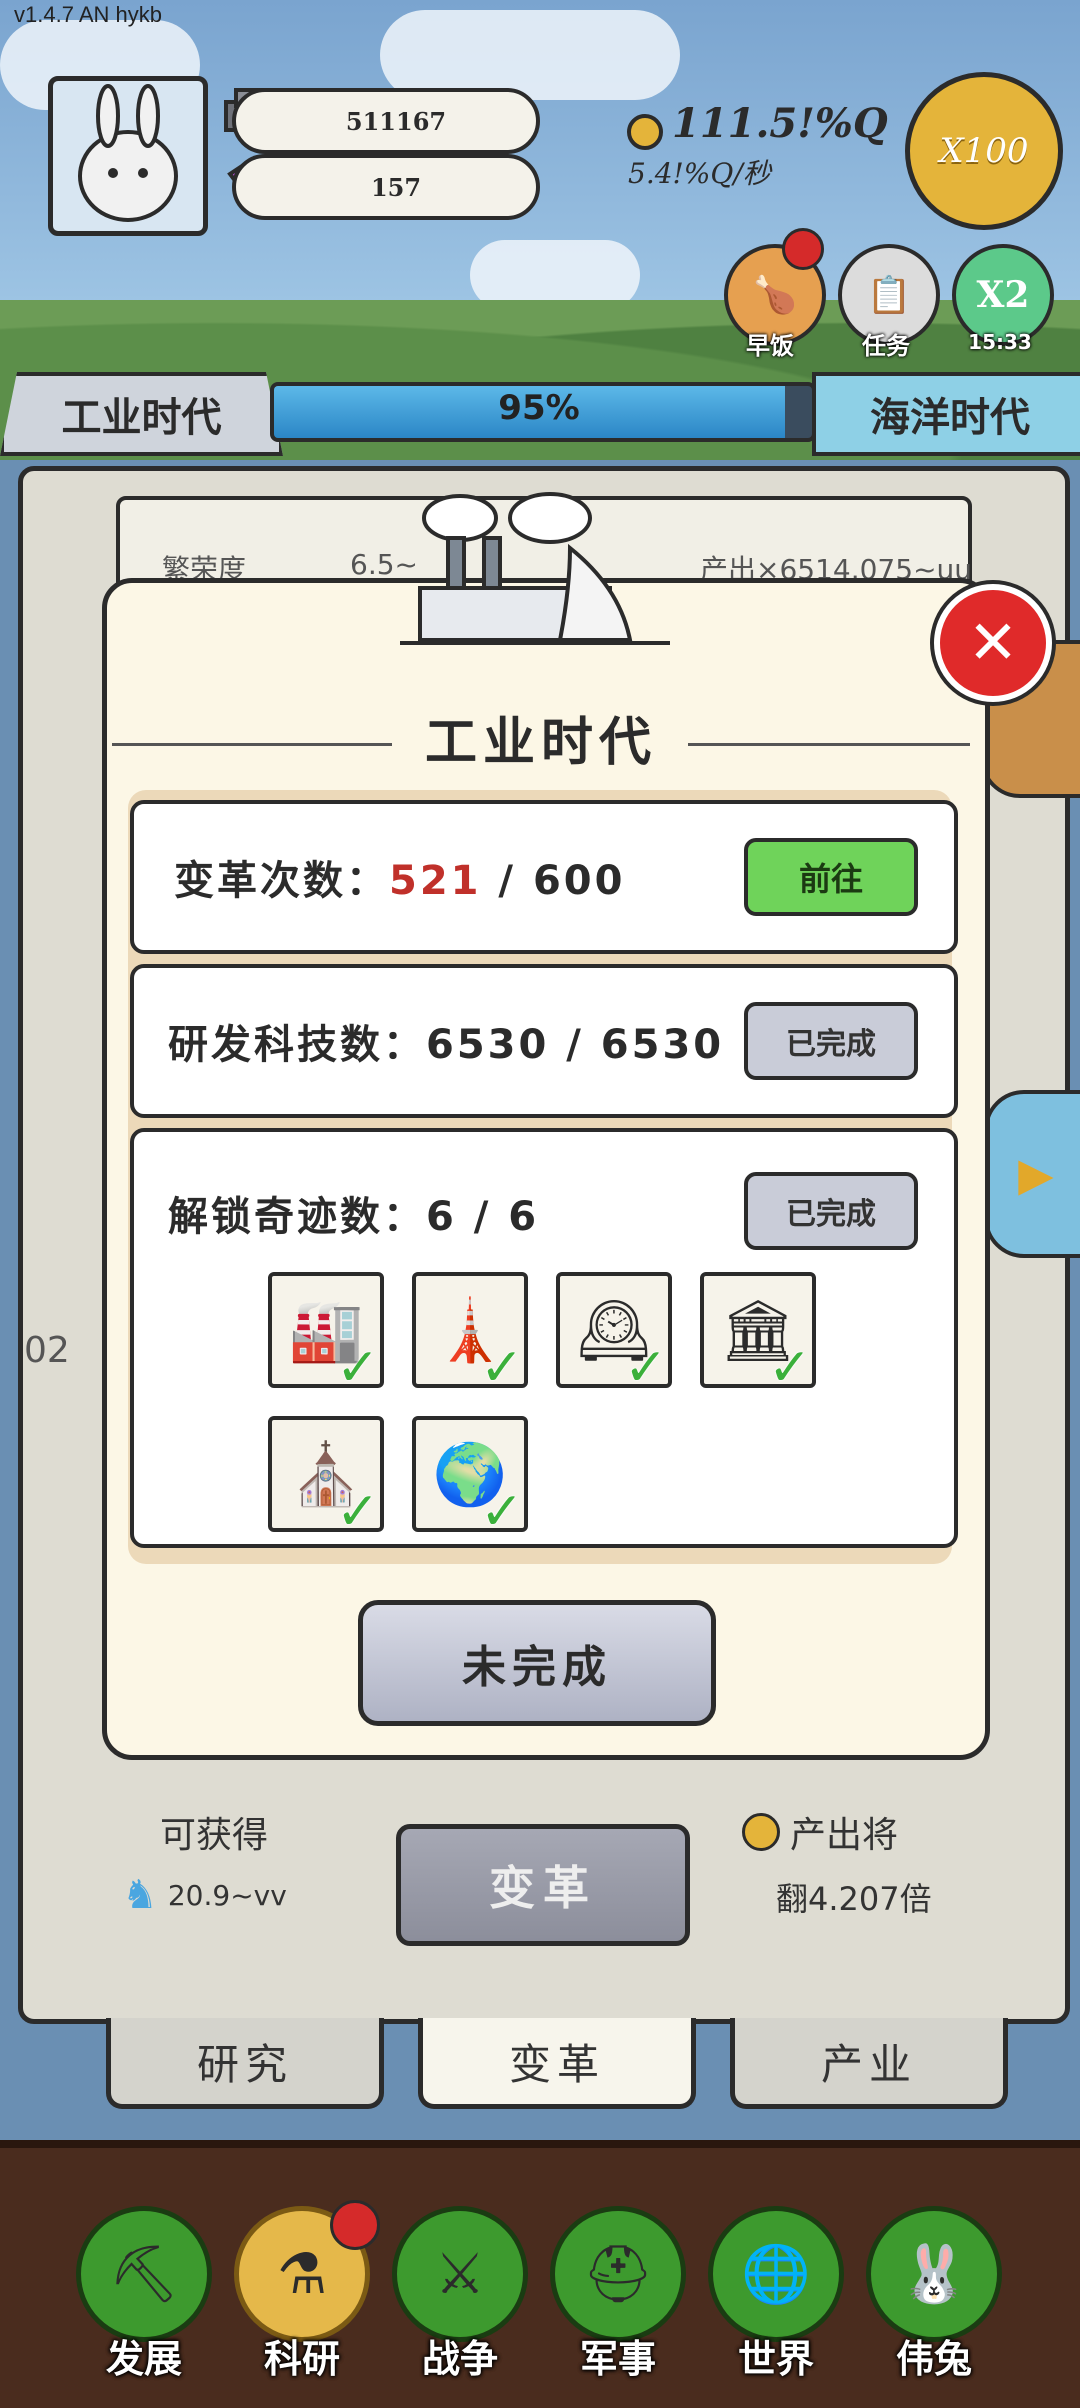 The height and width of the screenshot is (2408, 1080). What do you see at coordinates (984, 151) in the screenshot?
I see `multiplier-button: X100` at bounding box center [984, 151].